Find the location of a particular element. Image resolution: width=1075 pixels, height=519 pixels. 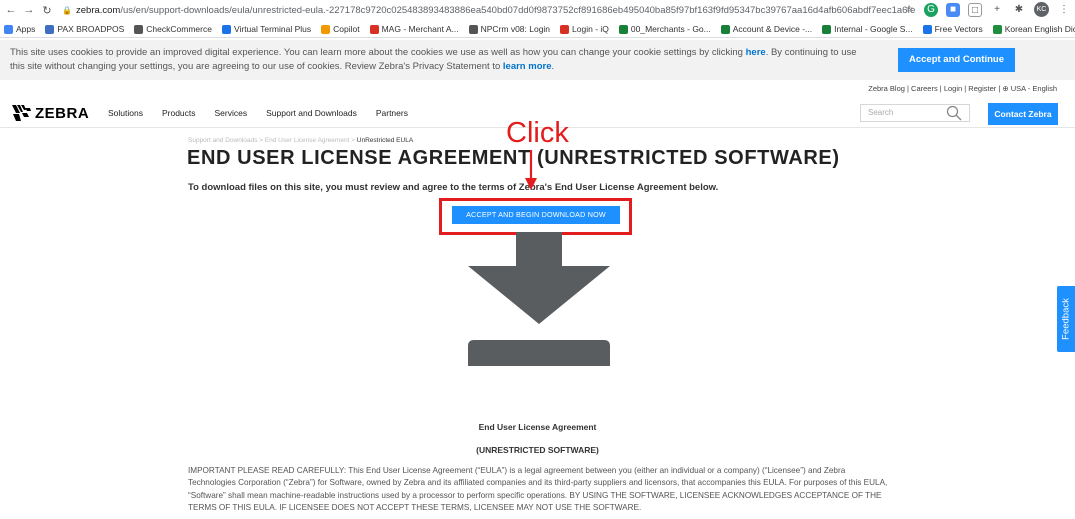

cookie-learn-more-link: learn more is located at coordinates (527, 66).